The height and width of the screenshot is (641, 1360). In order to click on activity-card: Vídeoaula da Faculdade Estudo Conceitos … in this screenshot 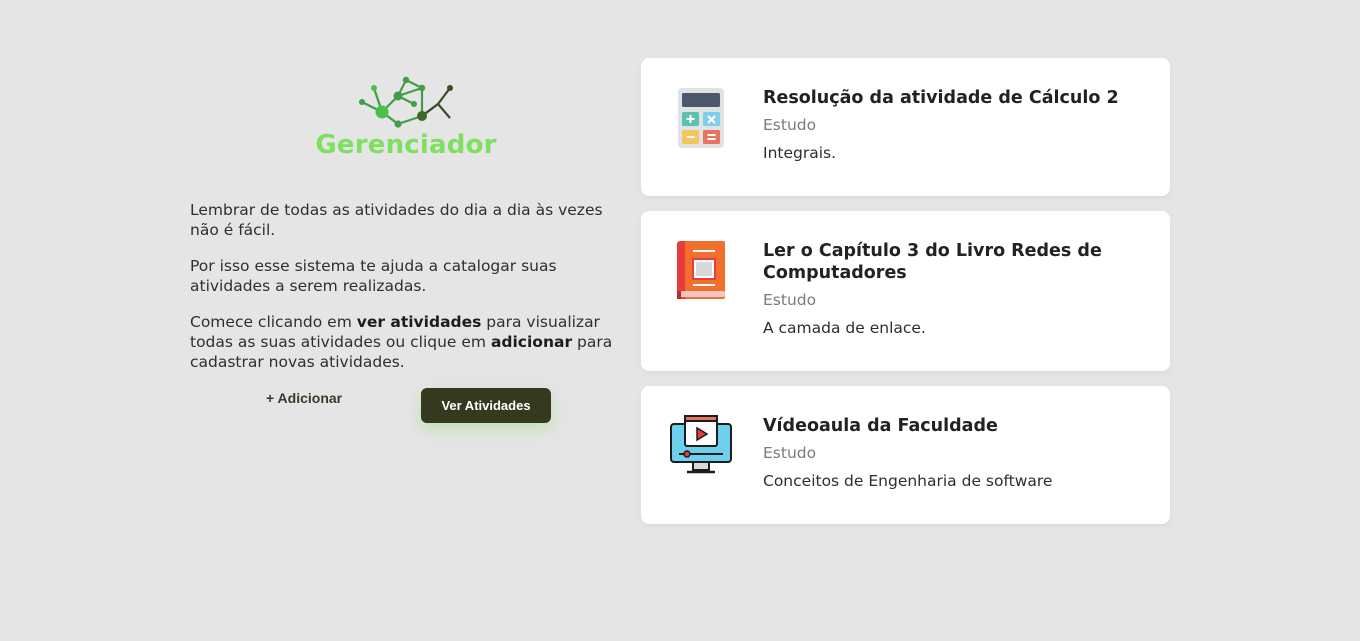, I will do `click(905, 455)`.